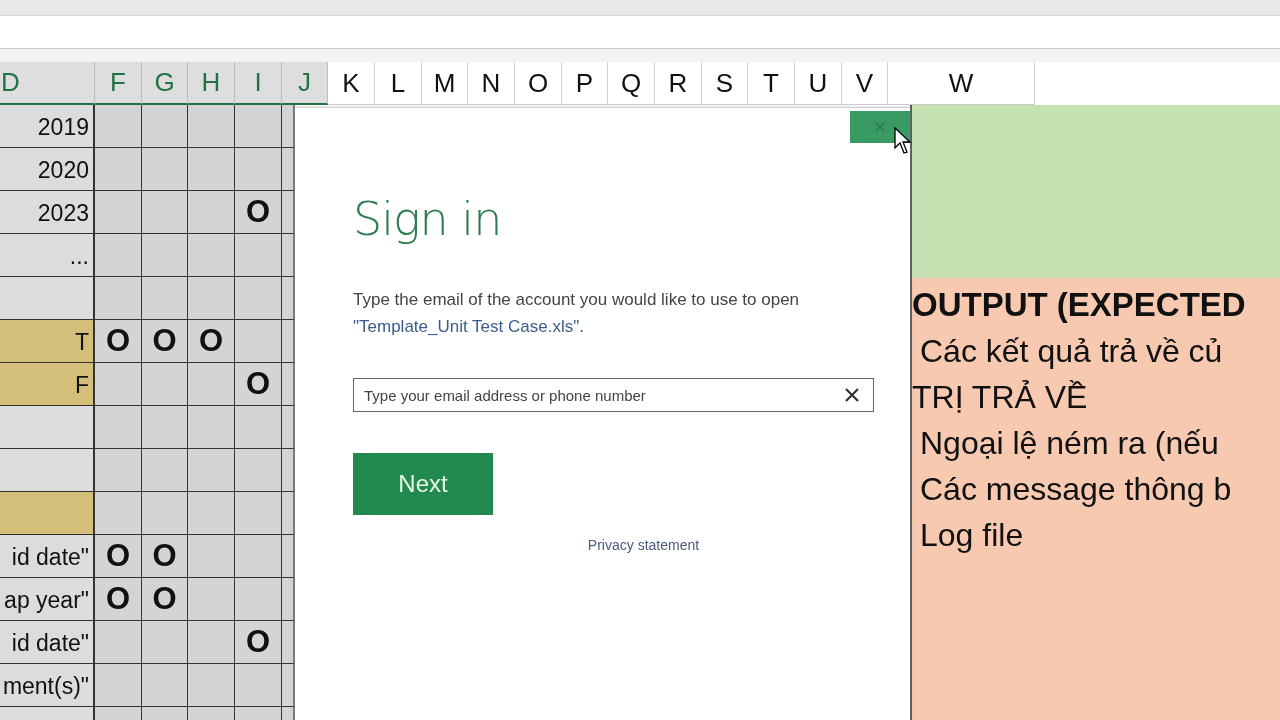 The height and width of the screenshot is (720, 1280). I want to click on output-line: Các kết quả trả về củ, so click(1071, 351).